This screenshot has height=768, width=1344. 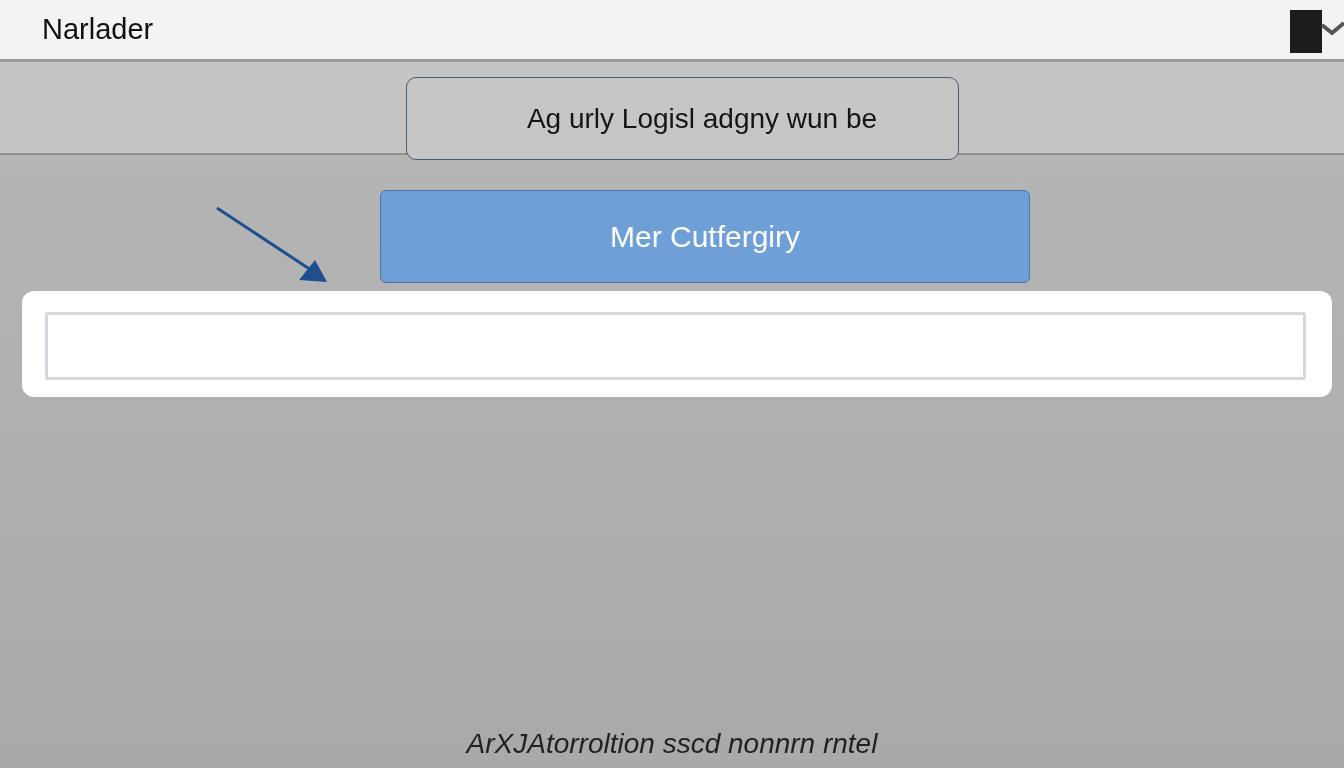 I want to click on header-label: Ag urly Logisl adgny wun be, so click(x=682, y=118).